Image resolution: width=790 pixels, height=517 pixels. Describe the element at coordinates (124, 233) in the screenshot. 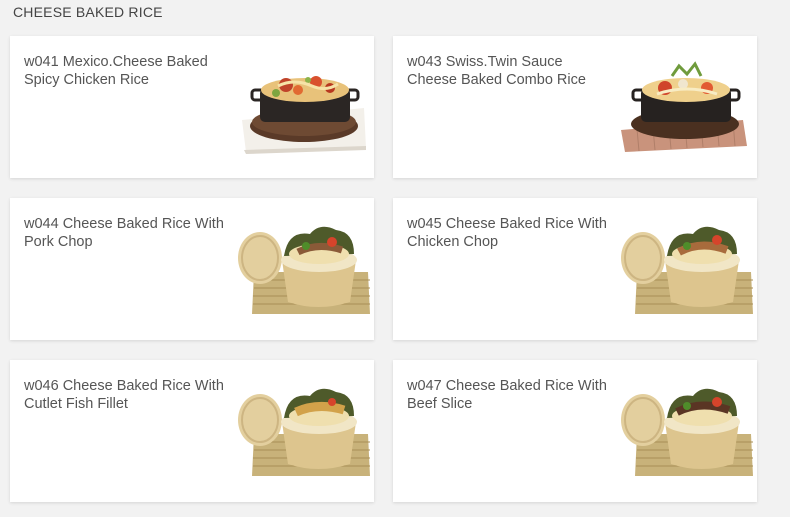

I see `menu-item-name: w044 Cheese Baked Rice With Pork Chop` at that location.